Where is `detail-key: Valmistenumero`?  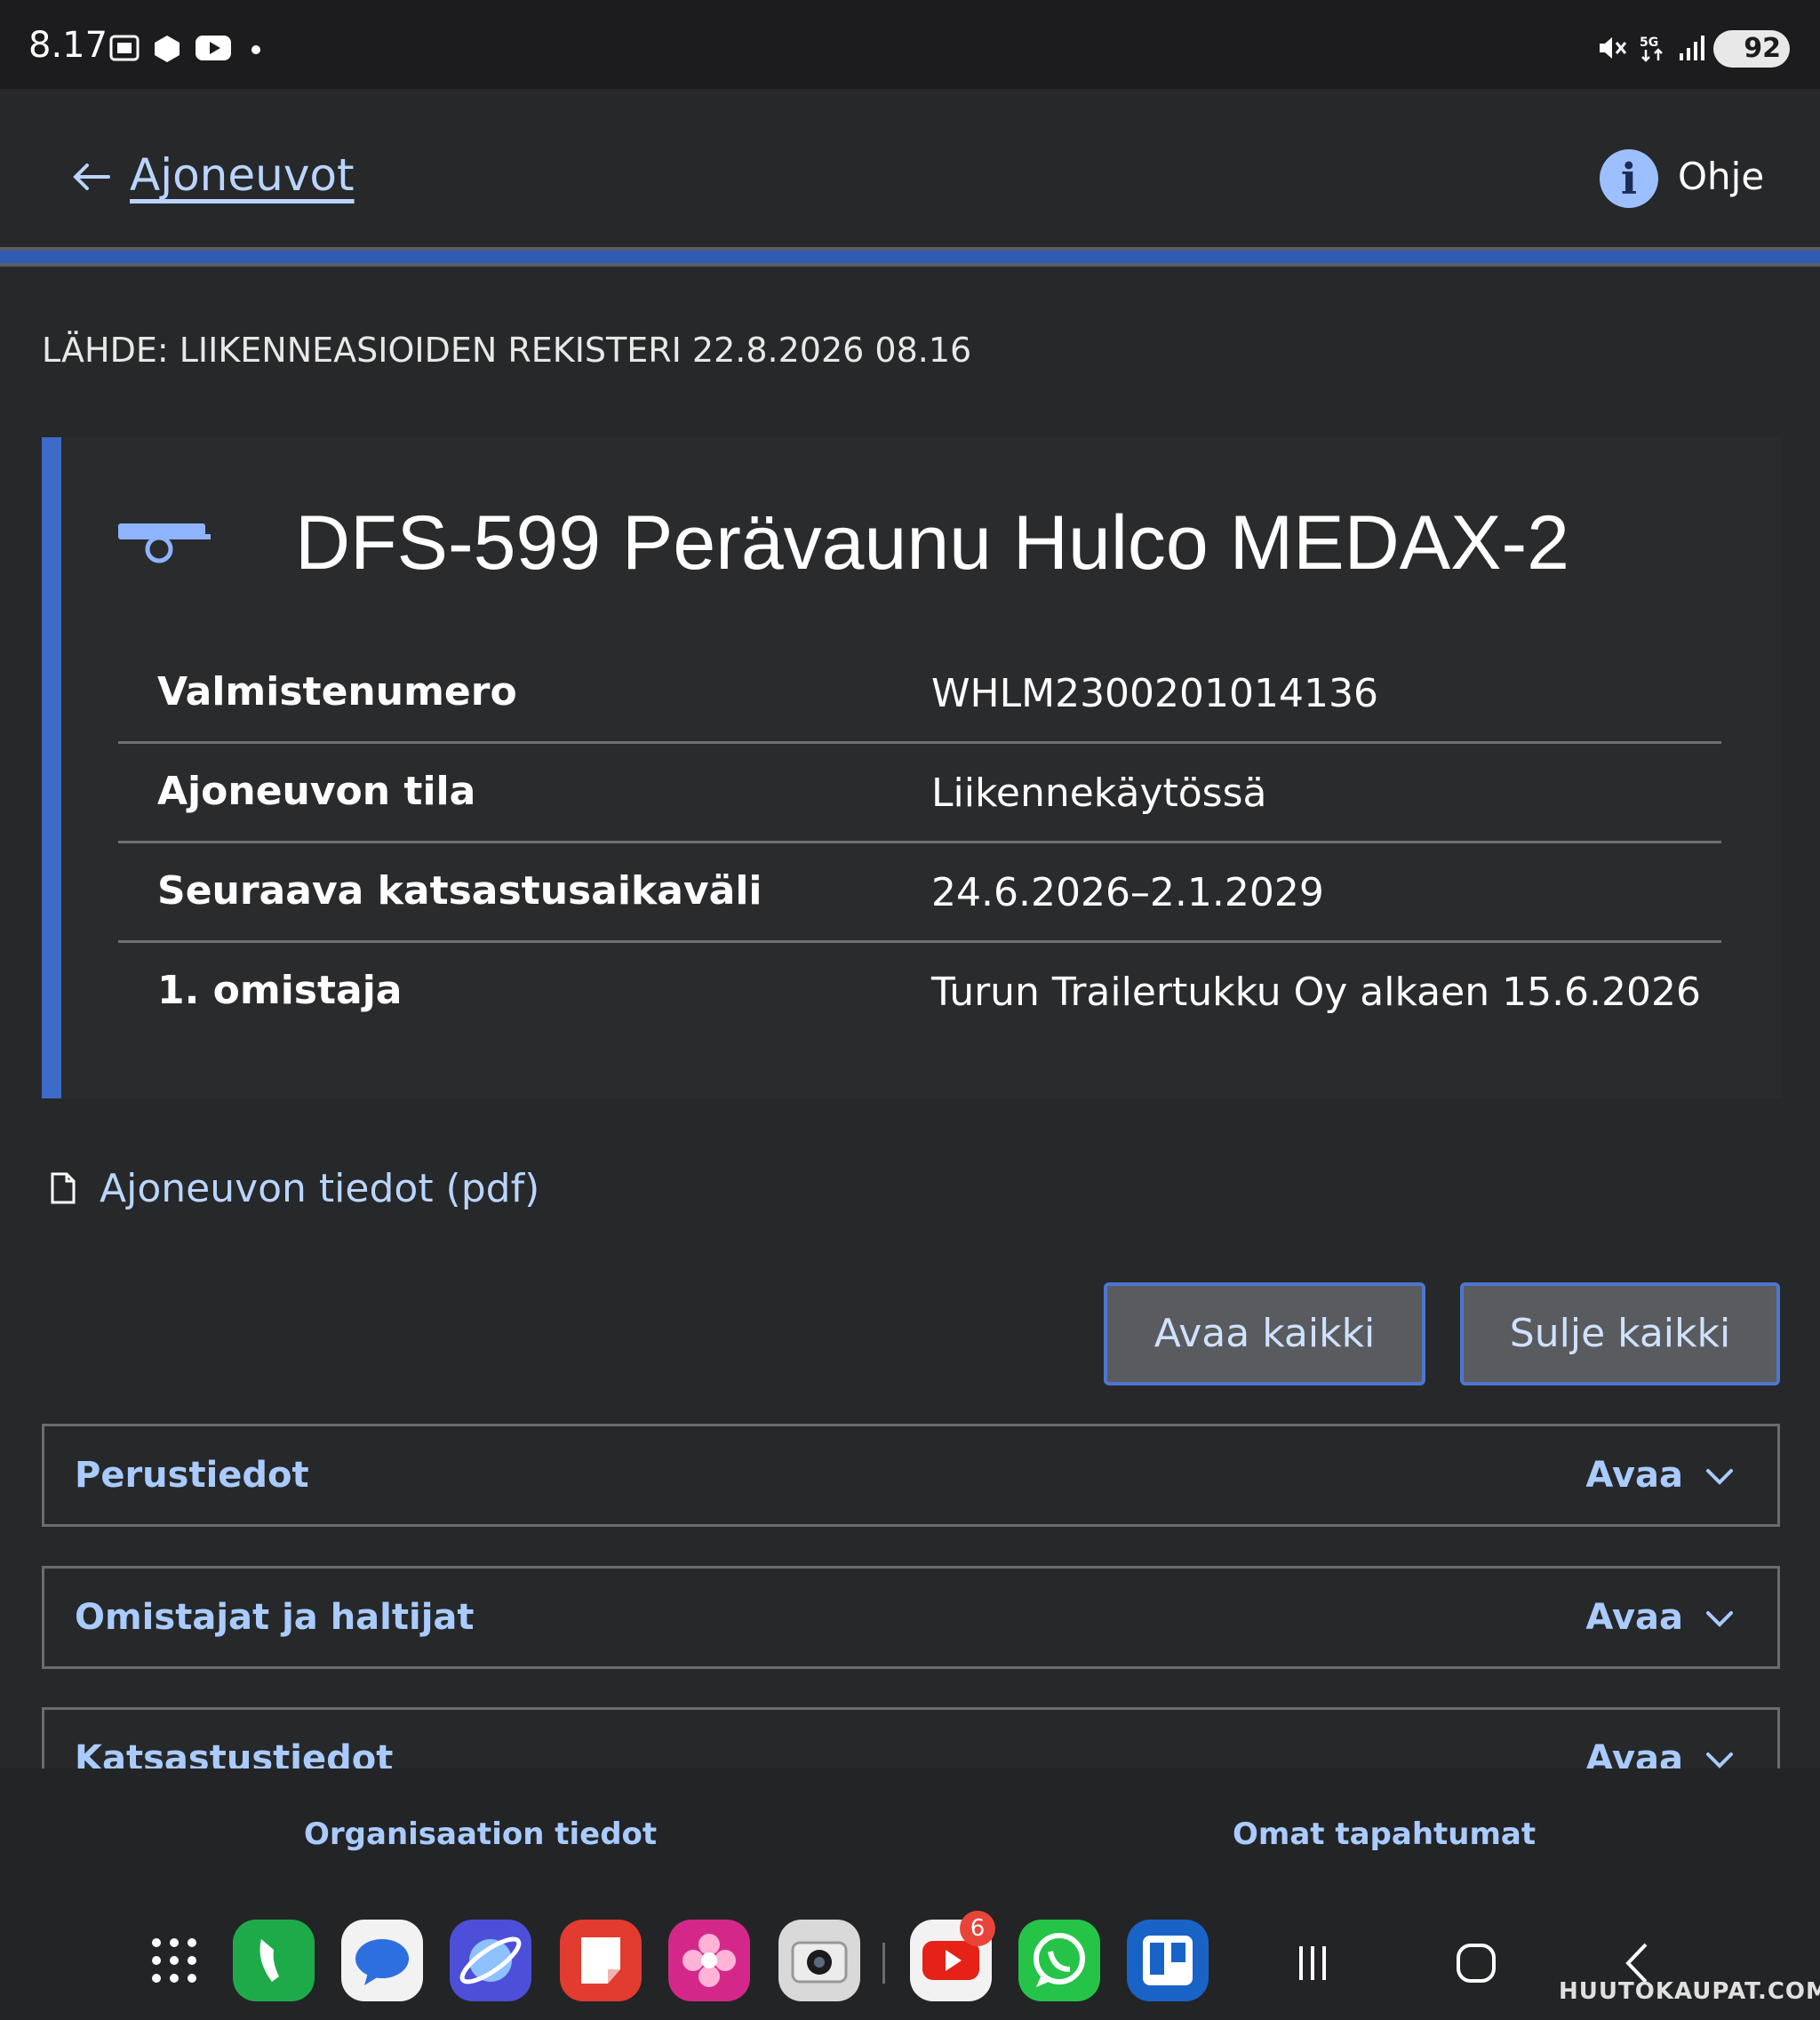
detail-key: Valmistenumero is located at coordinates (337, 692).